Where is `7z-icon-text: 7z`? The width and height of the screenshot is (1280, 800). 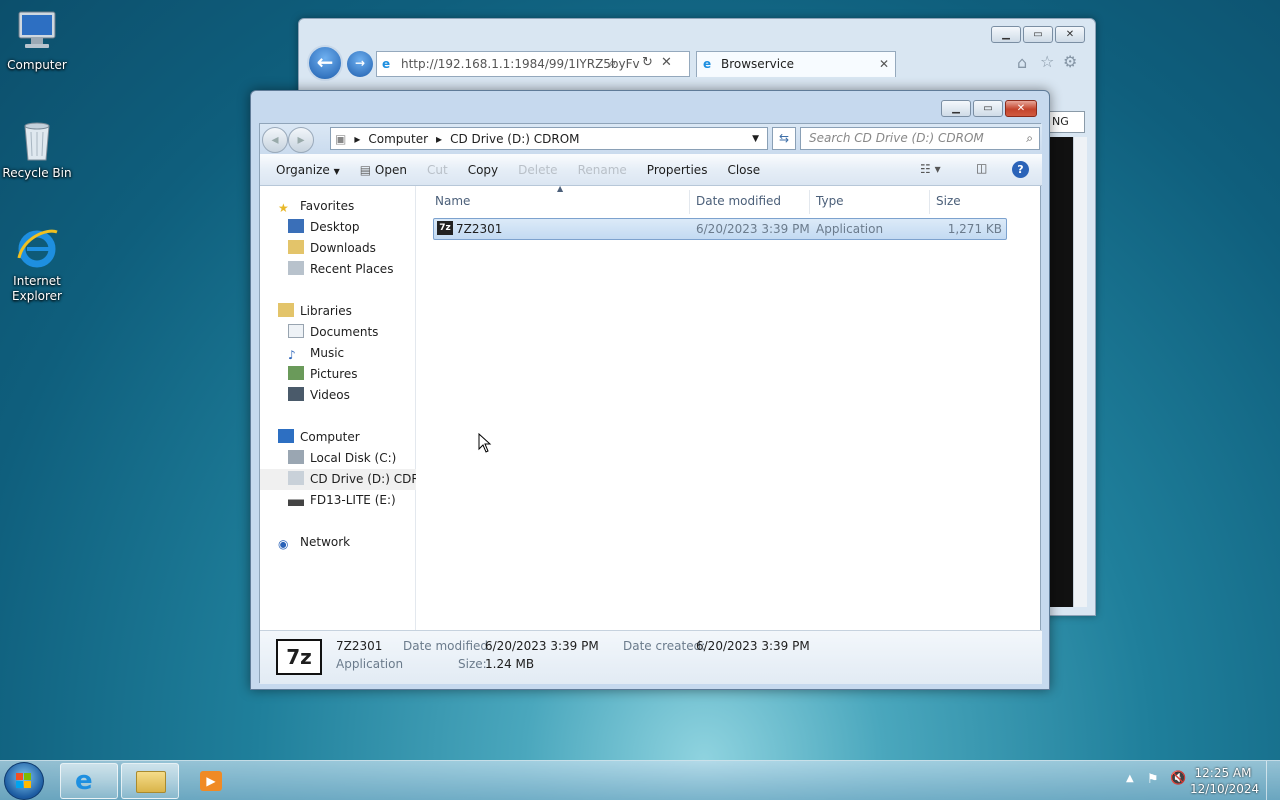 7z-icon-text: 7z is located at coordinates (299, 657).